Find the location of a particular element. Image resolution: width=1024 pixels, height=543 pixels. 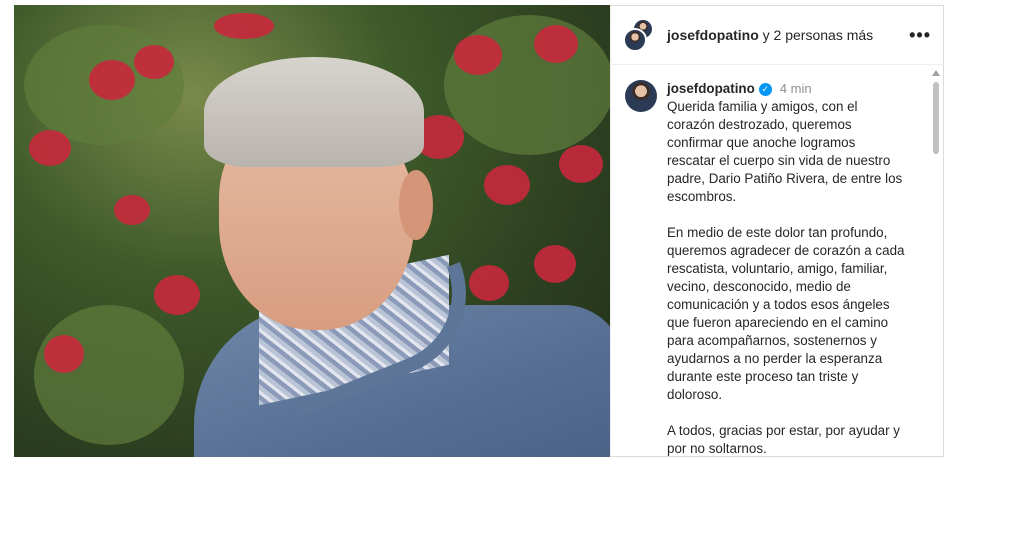

caption-timestamp: 4 min is located at coordinates (796, 89).